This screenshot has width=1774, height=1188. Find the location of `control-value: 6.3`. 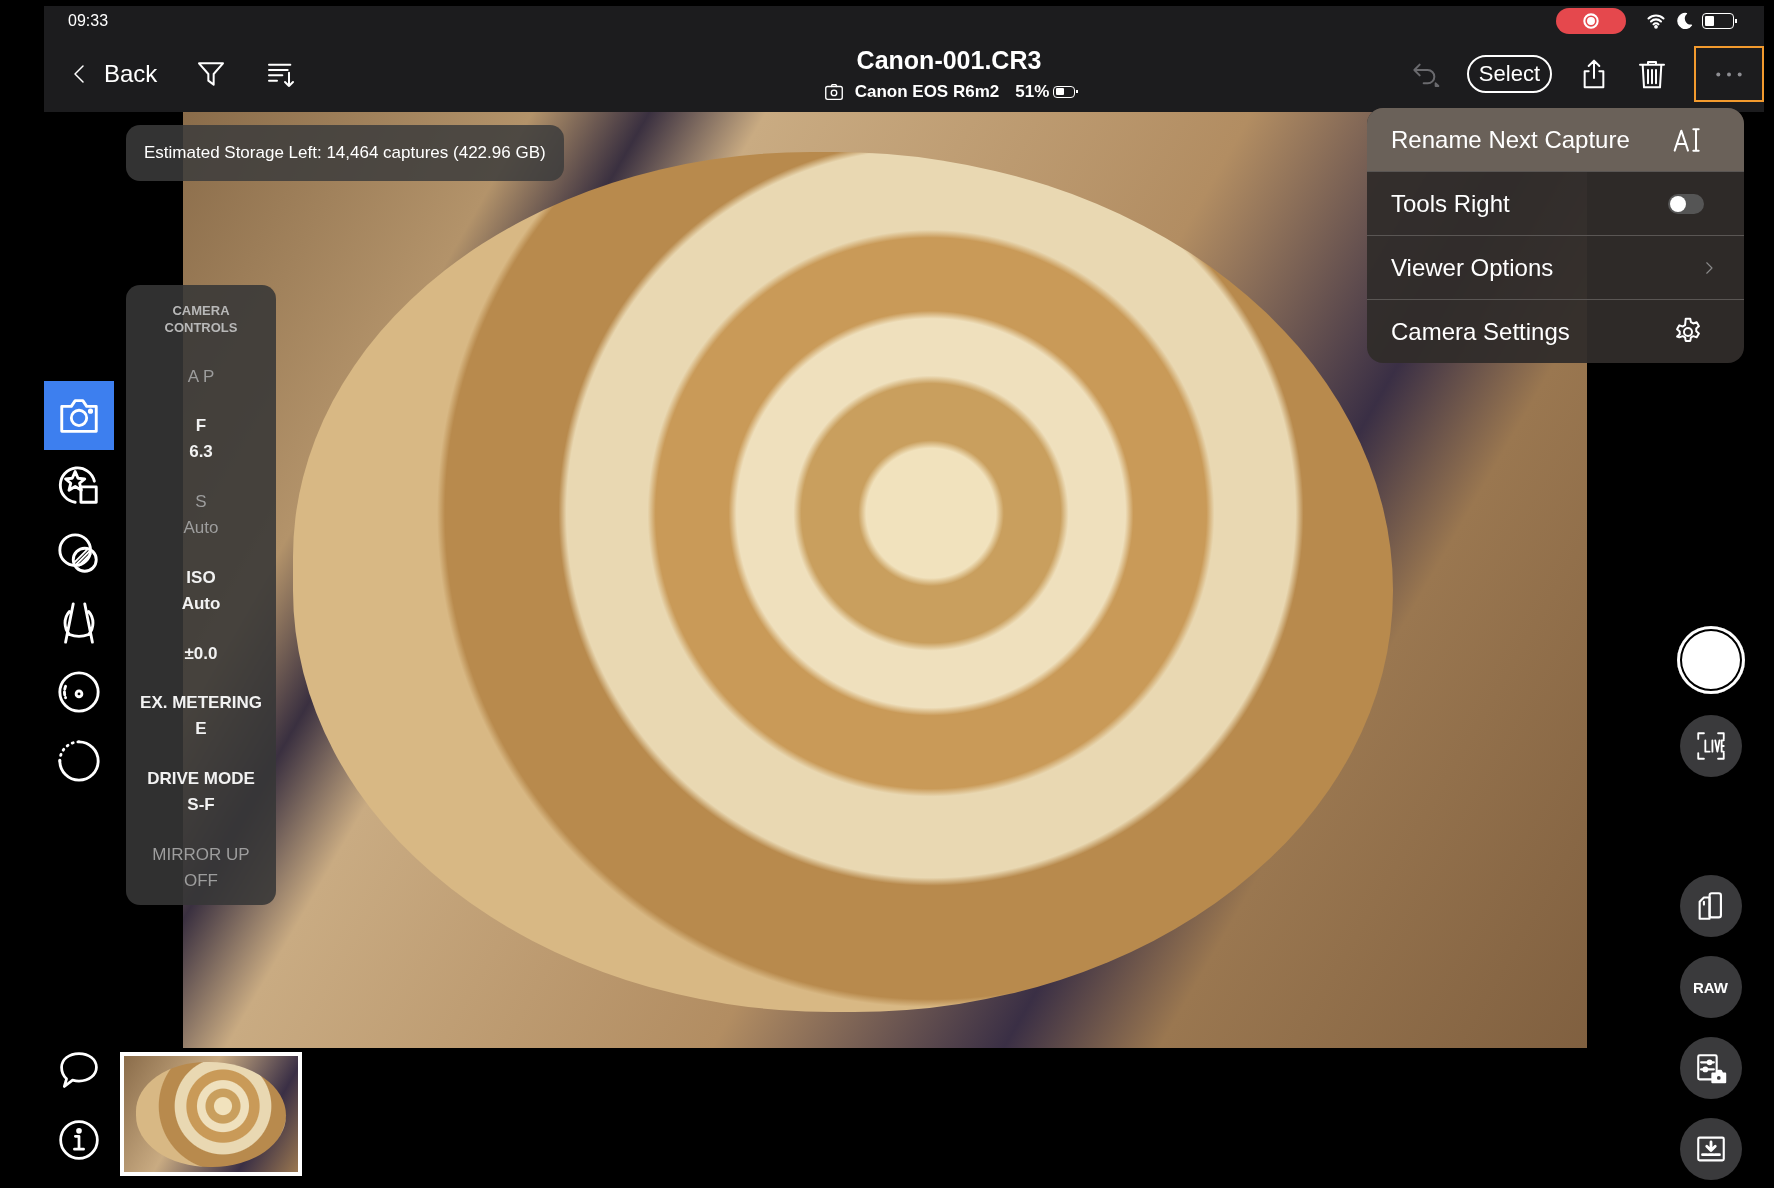

control-value: 6.3 is located at coordinates (201, 452).